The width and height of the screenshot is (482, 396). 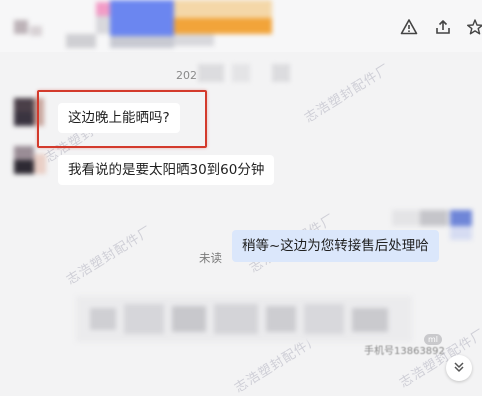 I want to click on read-status: 未读, so click(x=210, y=258).